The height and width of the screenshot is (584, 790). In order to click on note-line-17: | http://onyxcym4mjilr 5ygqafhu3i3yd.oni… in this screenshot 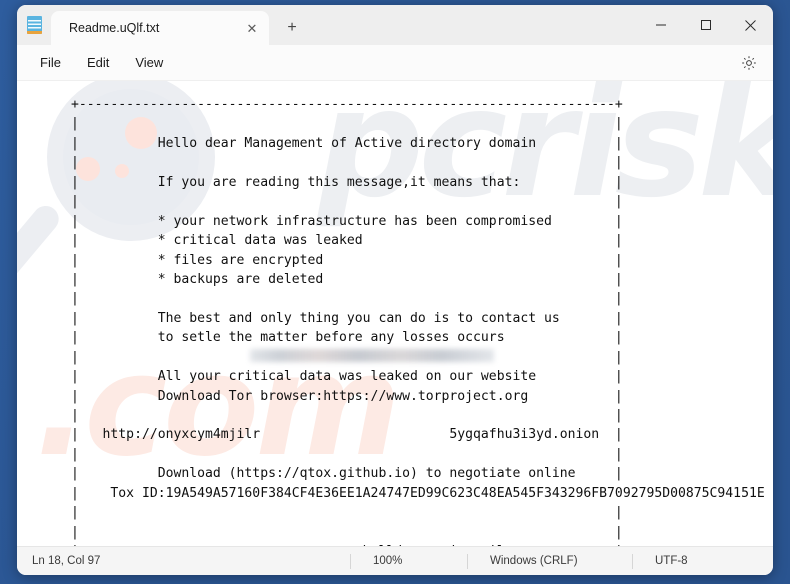, I will do `click(347, 435)`.